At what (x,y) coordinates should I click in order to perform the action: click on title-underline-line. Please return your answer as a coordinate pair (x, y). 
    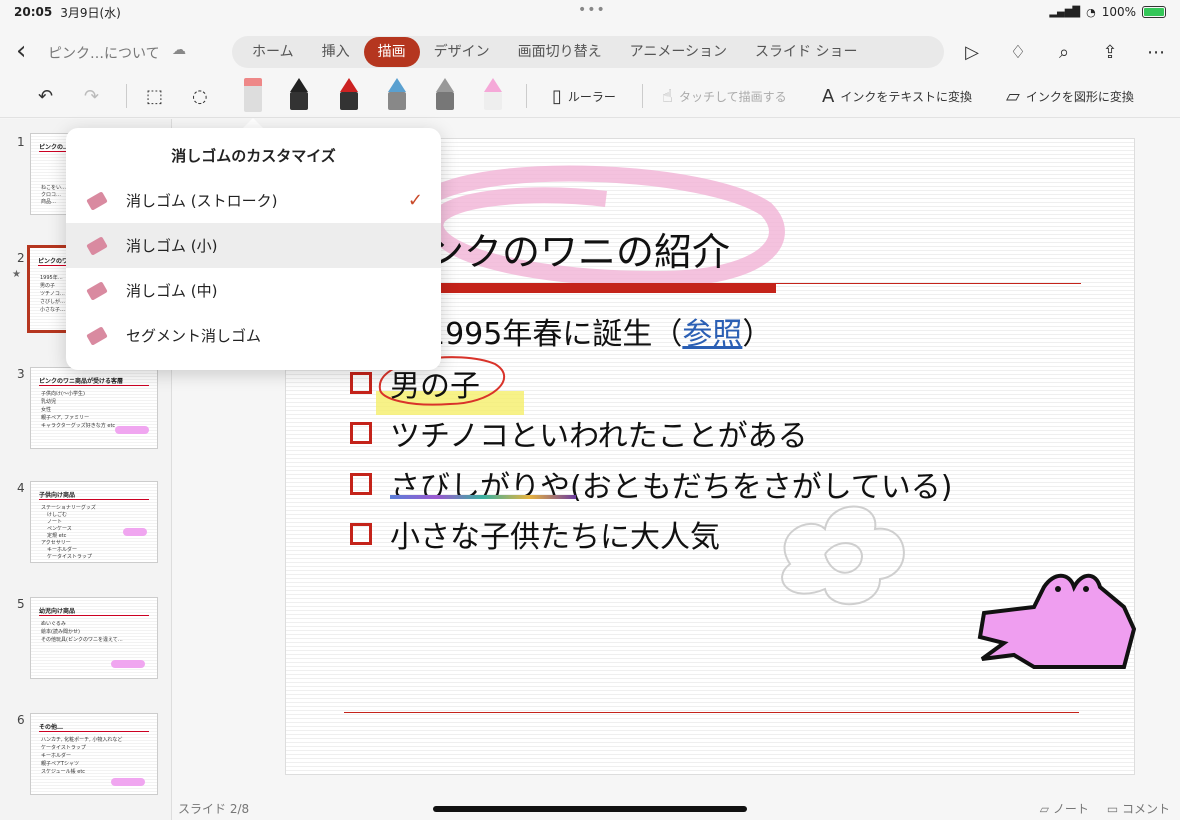
    Looking at the image, I should click on (928, 283).